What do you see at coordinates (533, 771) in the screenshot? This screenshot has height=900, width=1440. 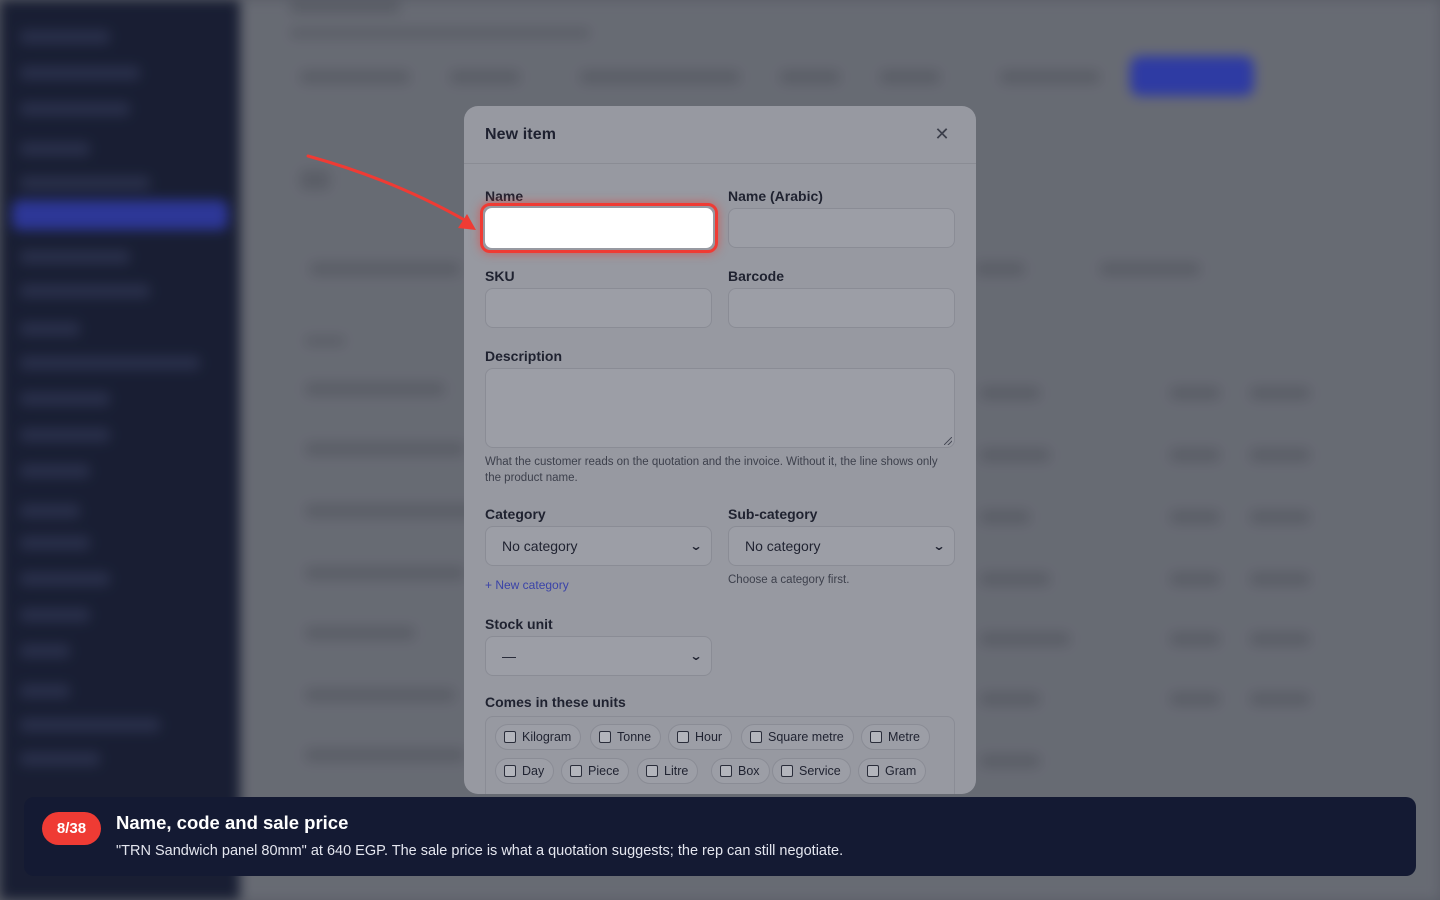 I see `unit-label: Day` at bounding box center [533, 771].